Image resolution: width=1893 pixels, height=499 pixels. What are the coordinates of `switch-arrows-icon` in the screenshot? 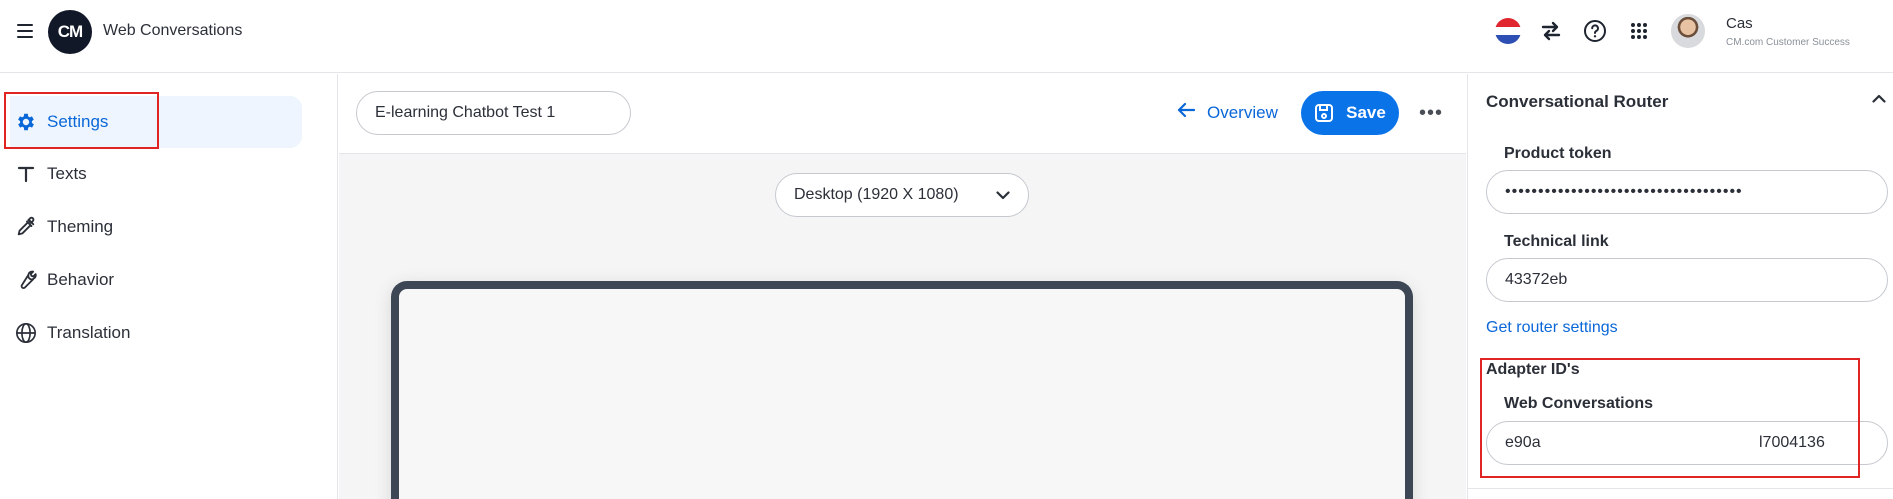 It's located at (1551, 31).